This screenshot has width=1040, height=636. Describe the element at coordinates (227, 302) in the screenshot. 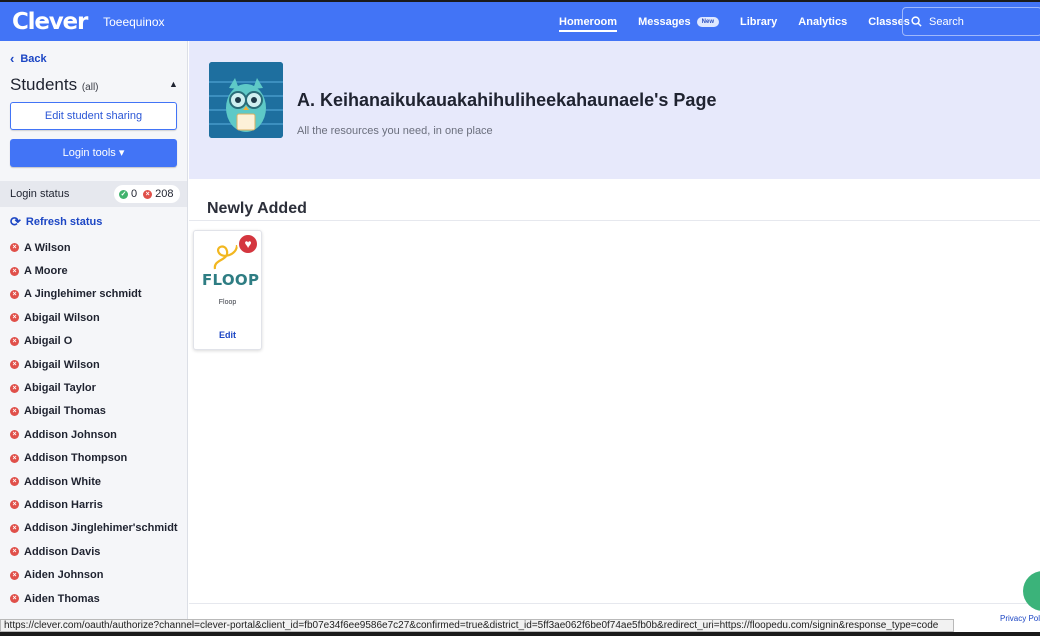

I see `app-name: Floop` at that location.